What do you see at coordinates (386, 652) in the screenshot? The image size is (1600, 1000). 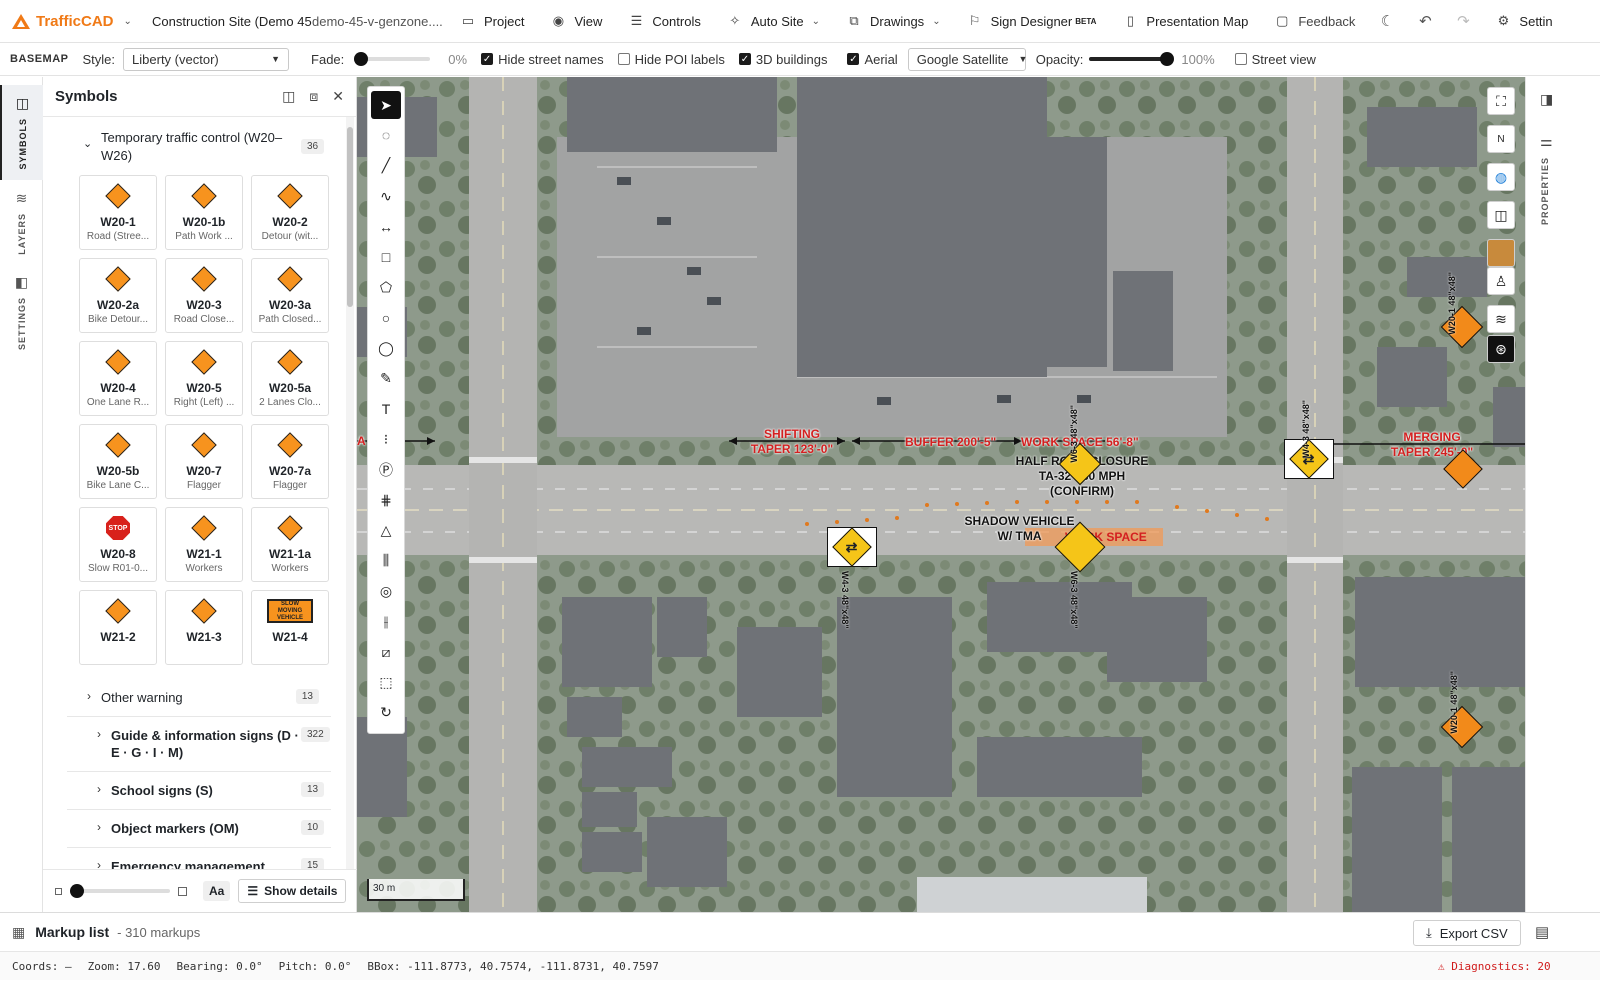 I see `hatch-icon: ⧄` at bounding box center [386, 652].